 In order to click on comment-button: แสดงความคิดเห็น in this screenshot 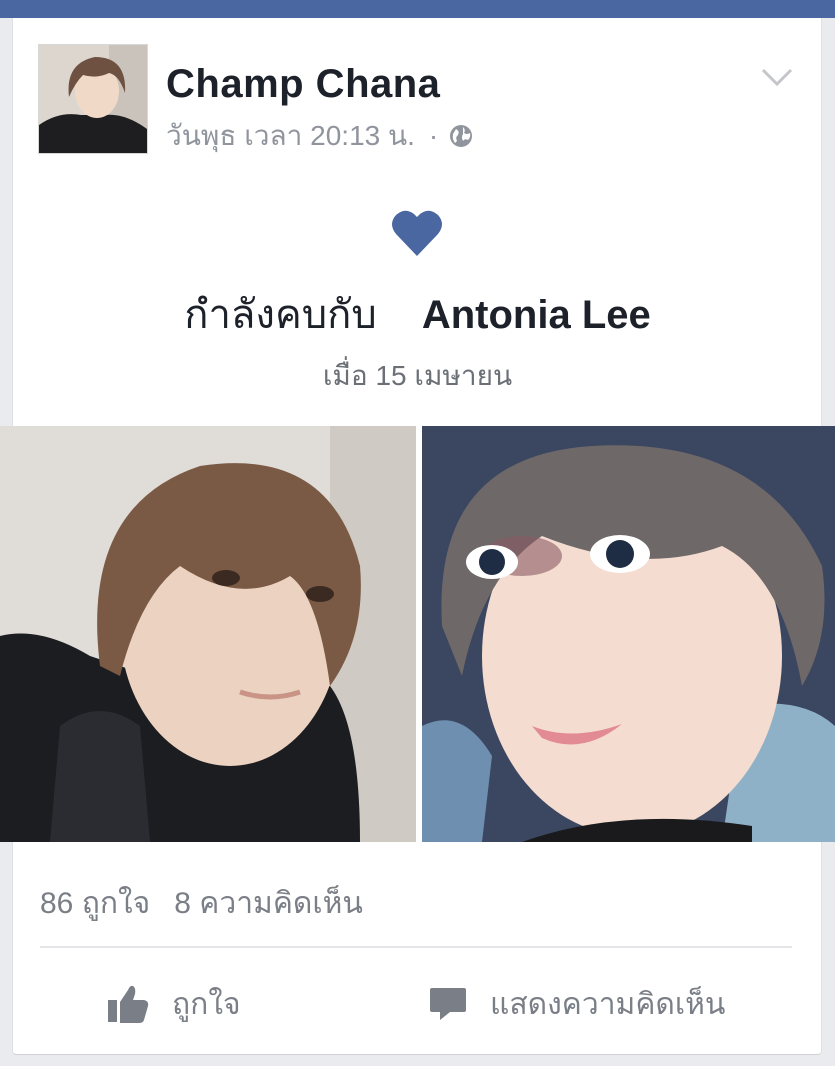, I will do `click(576, 1004)`.